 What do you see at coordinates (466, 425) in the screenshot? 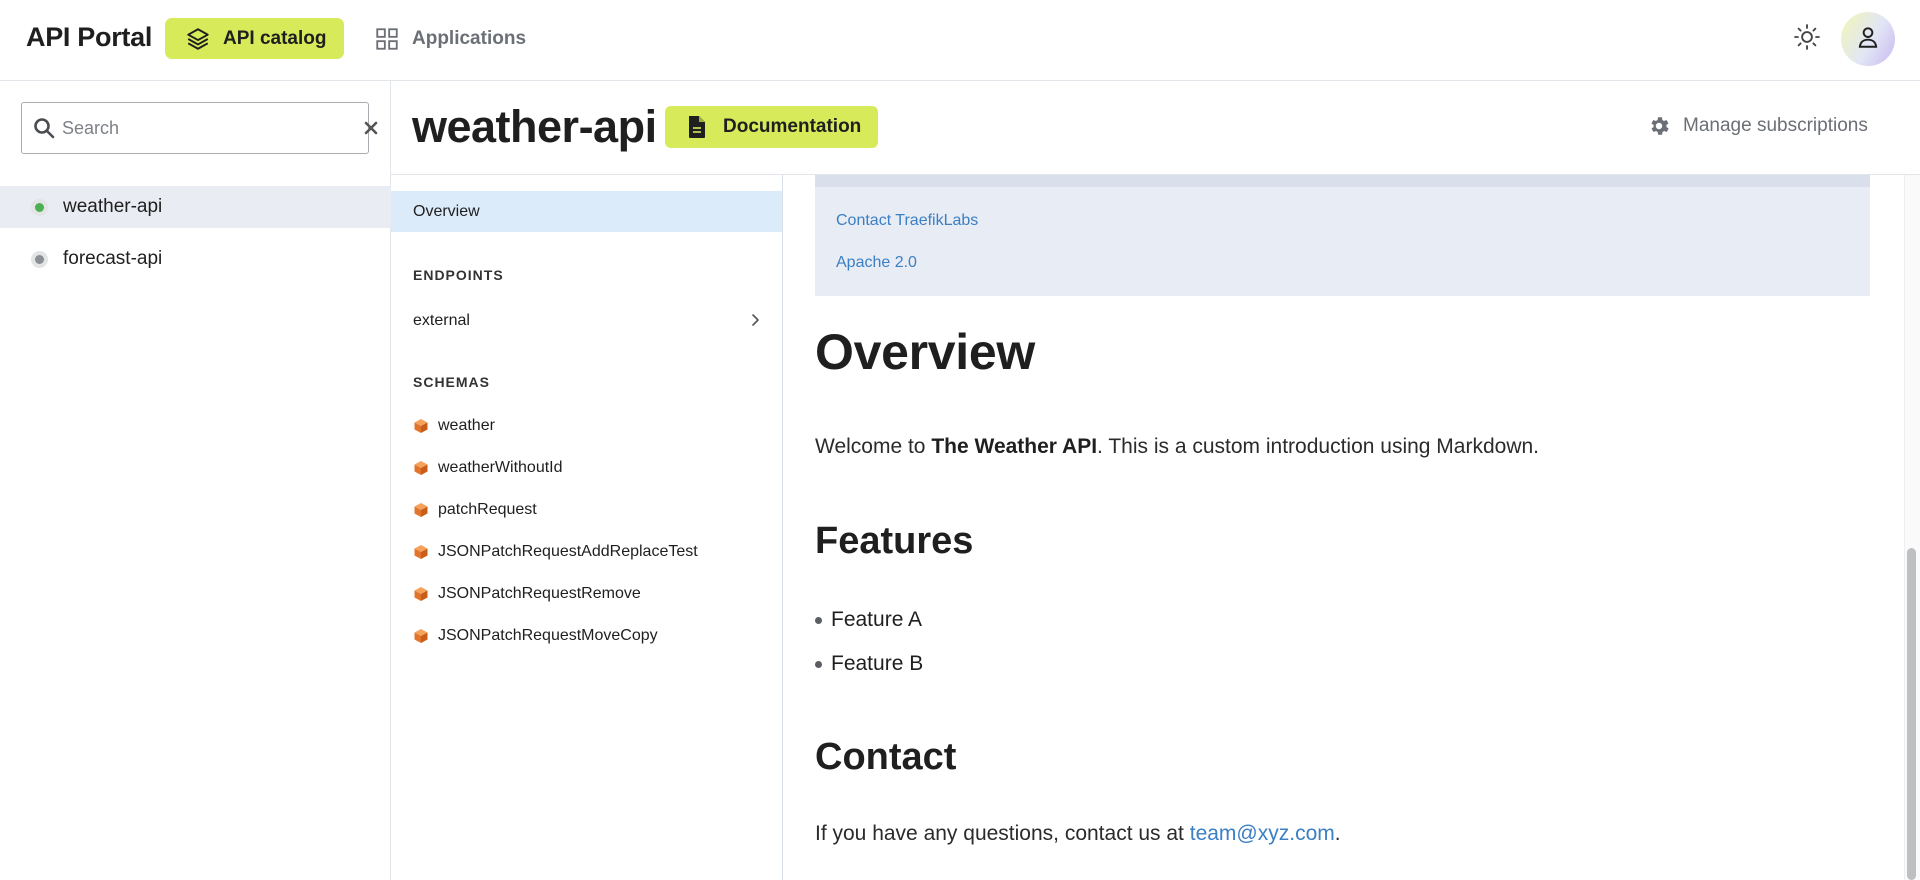
I see `schema-label: weather` at bounding box center [466, 425].